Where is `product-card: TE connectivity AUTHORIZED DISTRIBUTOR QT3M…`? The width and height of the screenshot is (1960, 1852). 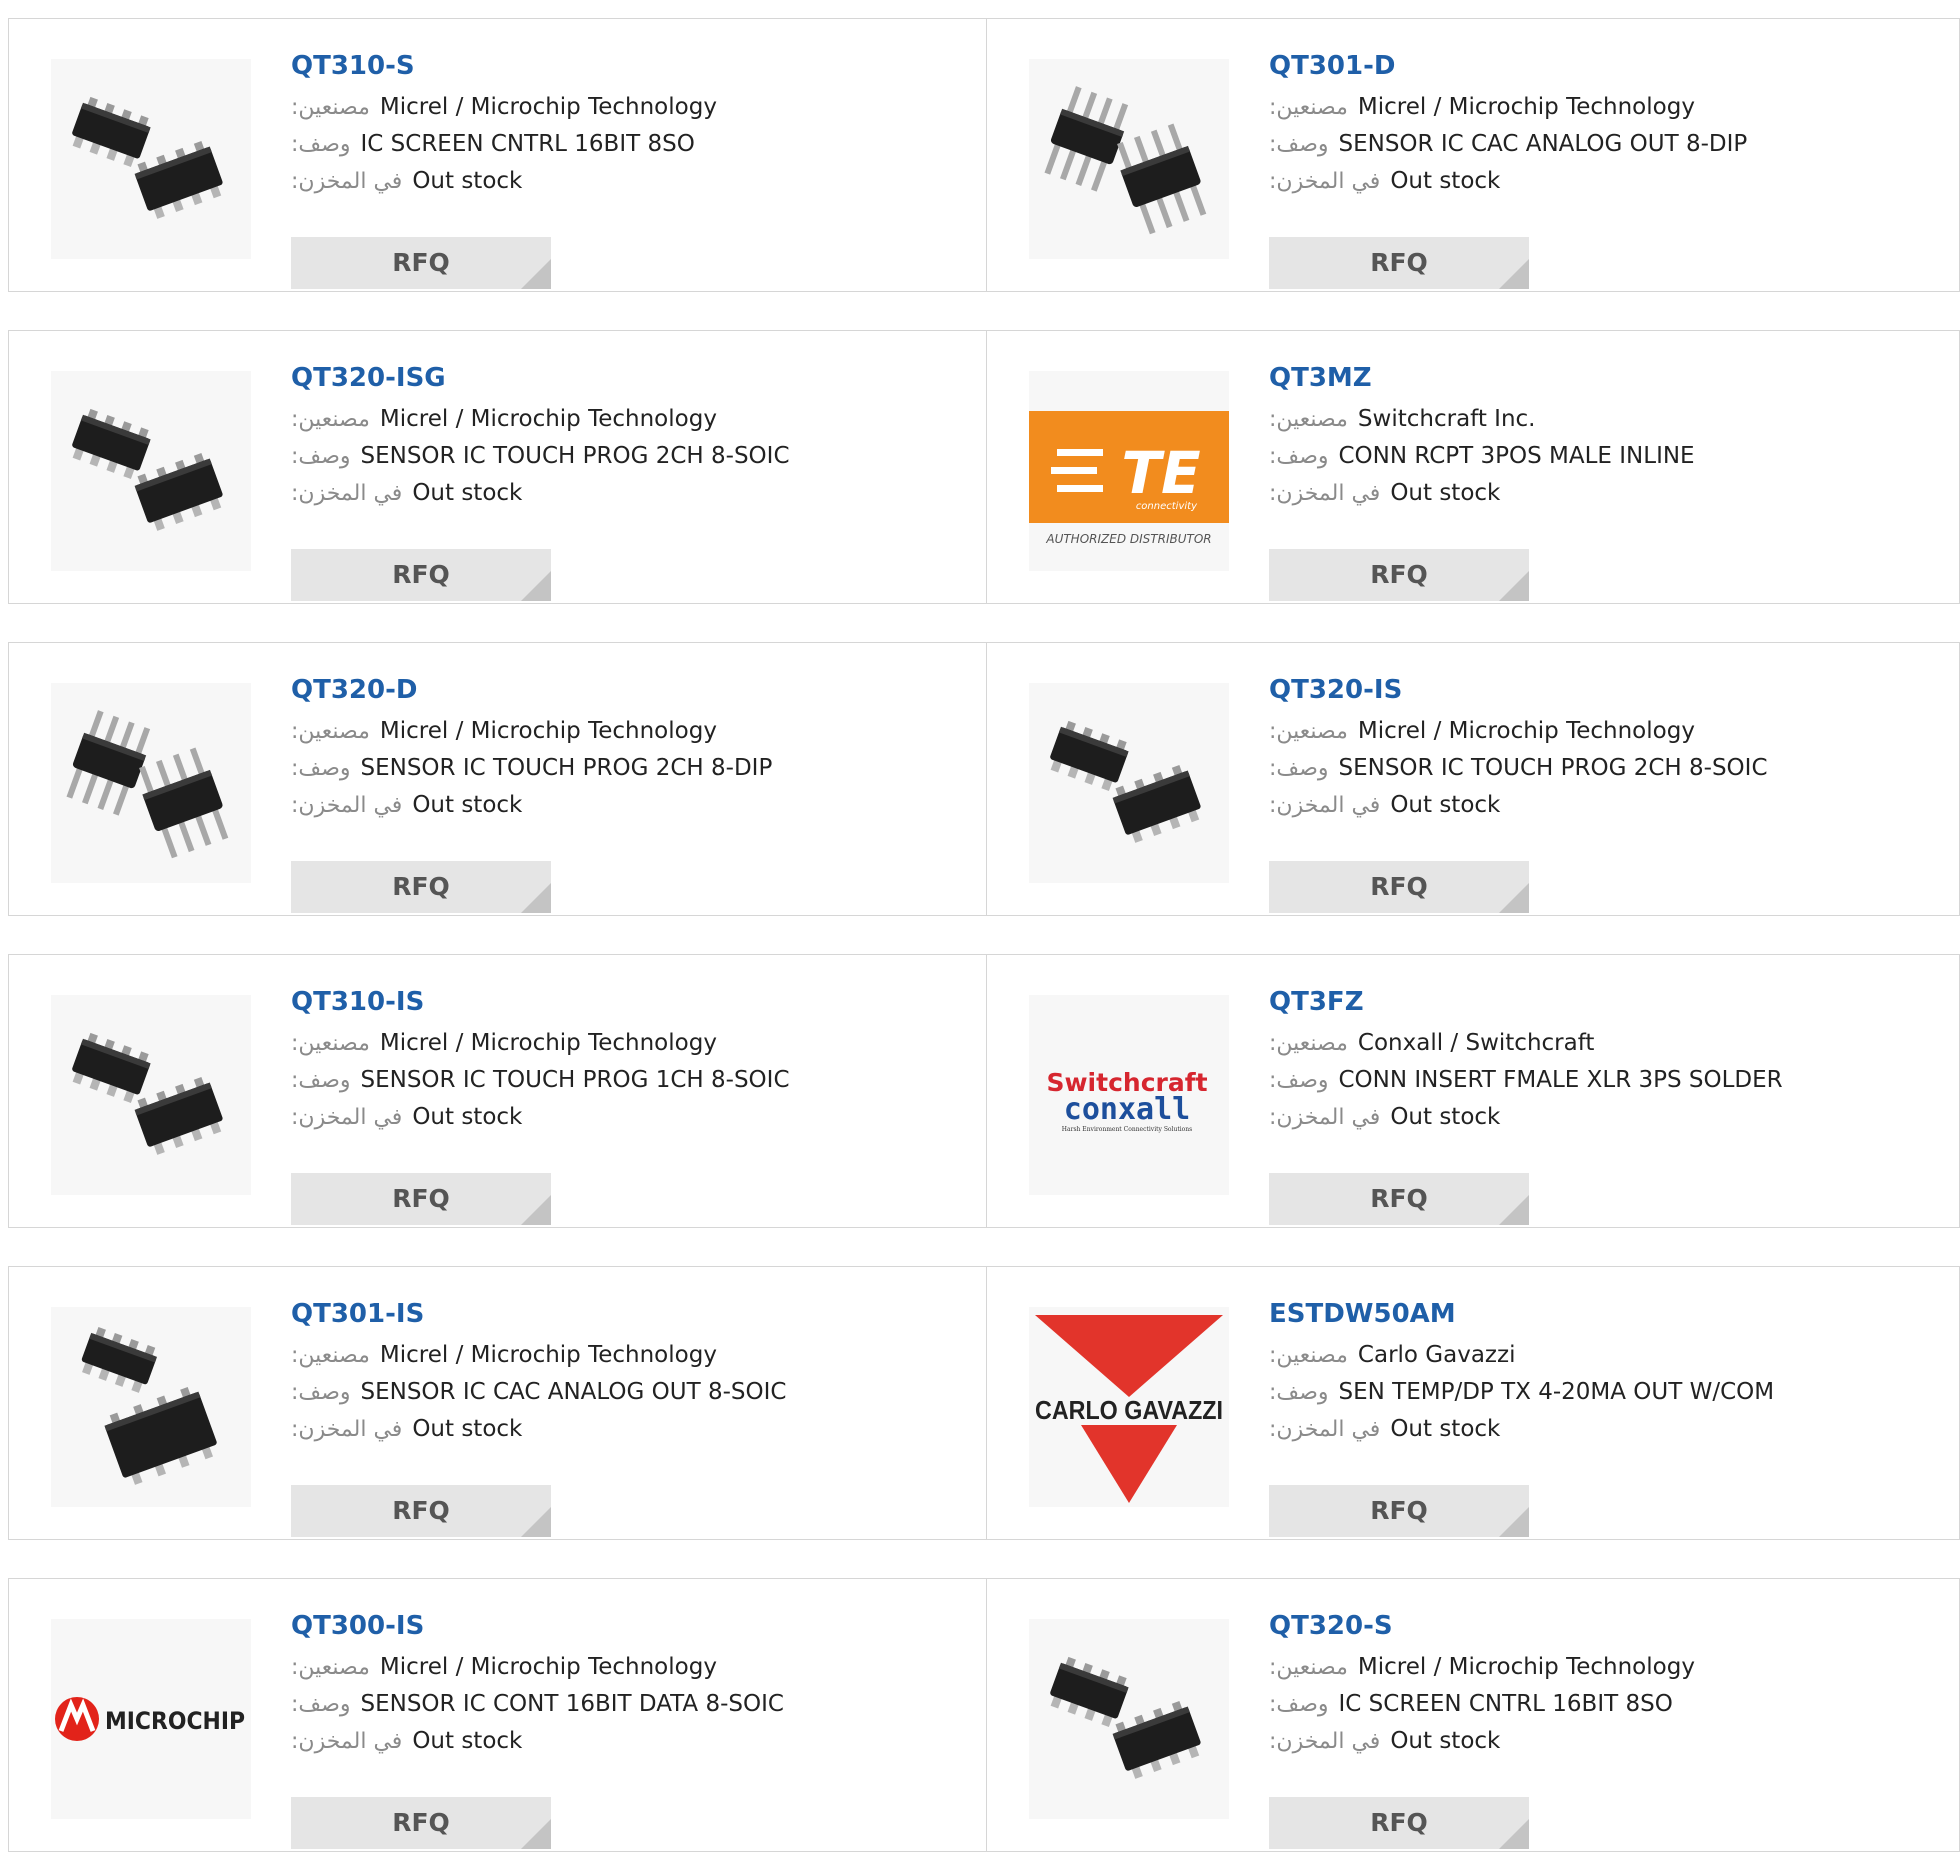
product-card: TE connectivity AUTHORIZED DISTRIBUTOR QT3M… is located at coordinates (1473, 467).